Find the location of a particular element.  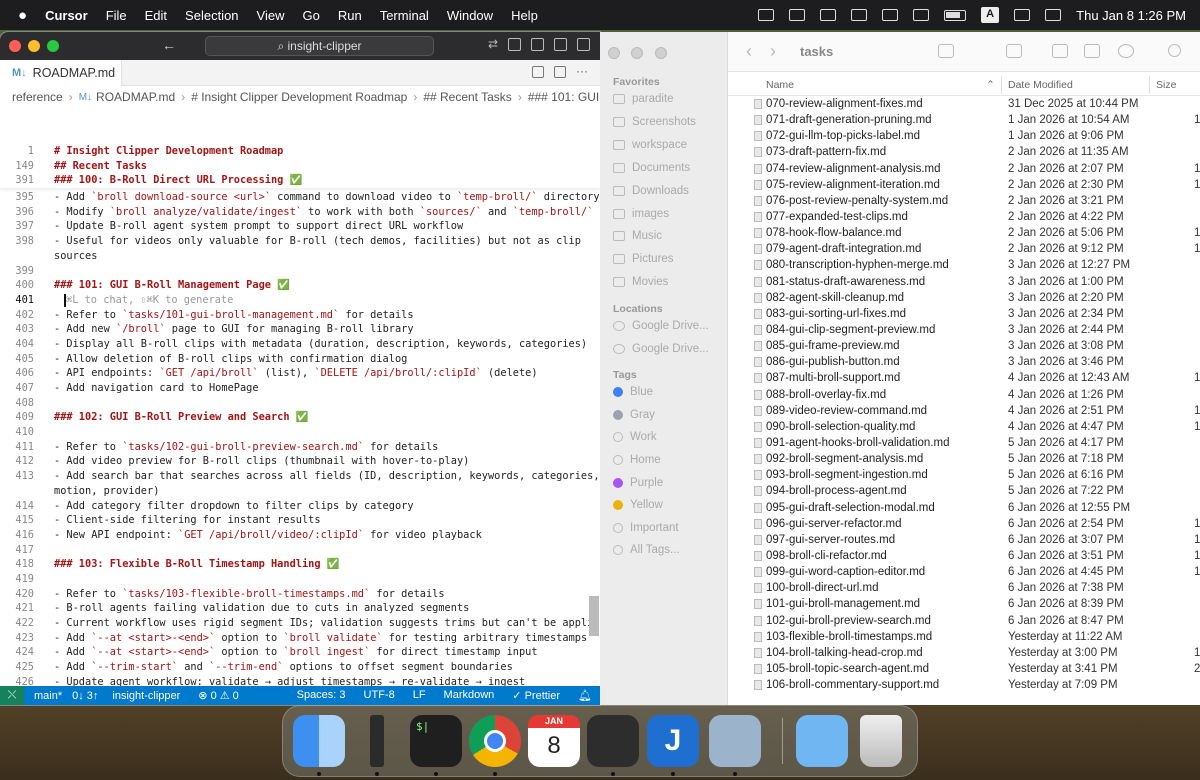

joplin-icon: J is located at coordinates (673, 741).